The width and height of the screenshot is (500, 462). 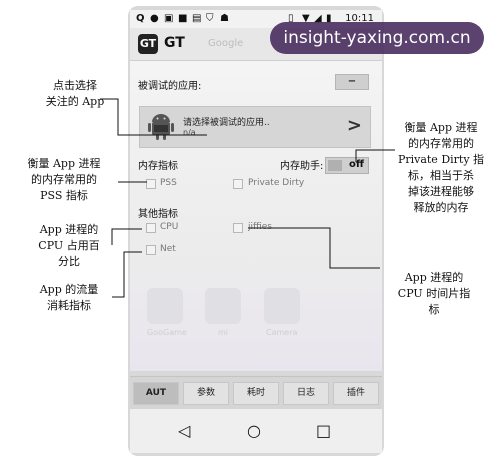 I want to click on annotation-jiffies: App 进程的 CPU 时间片指 标, so click(x=434, y=293).